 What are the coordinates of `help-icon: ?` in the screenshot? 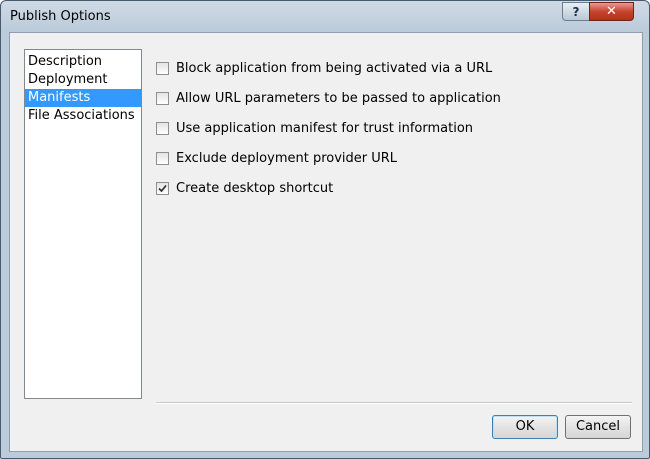 It's located at (576, 12).